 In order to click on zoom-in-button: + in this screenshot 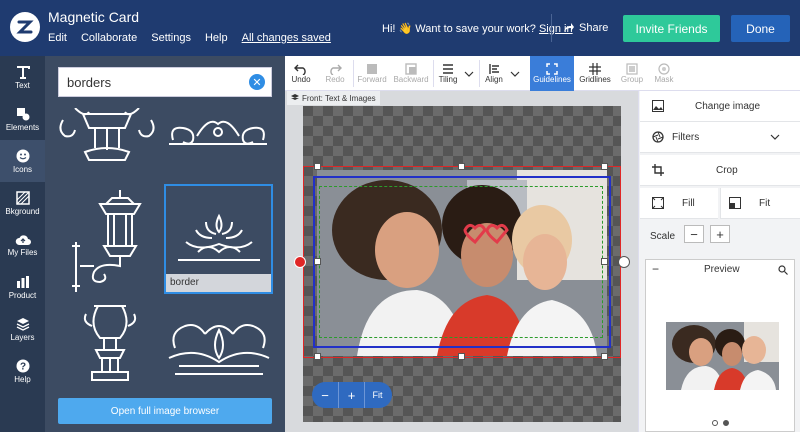, I will do `click(351, 395)`.